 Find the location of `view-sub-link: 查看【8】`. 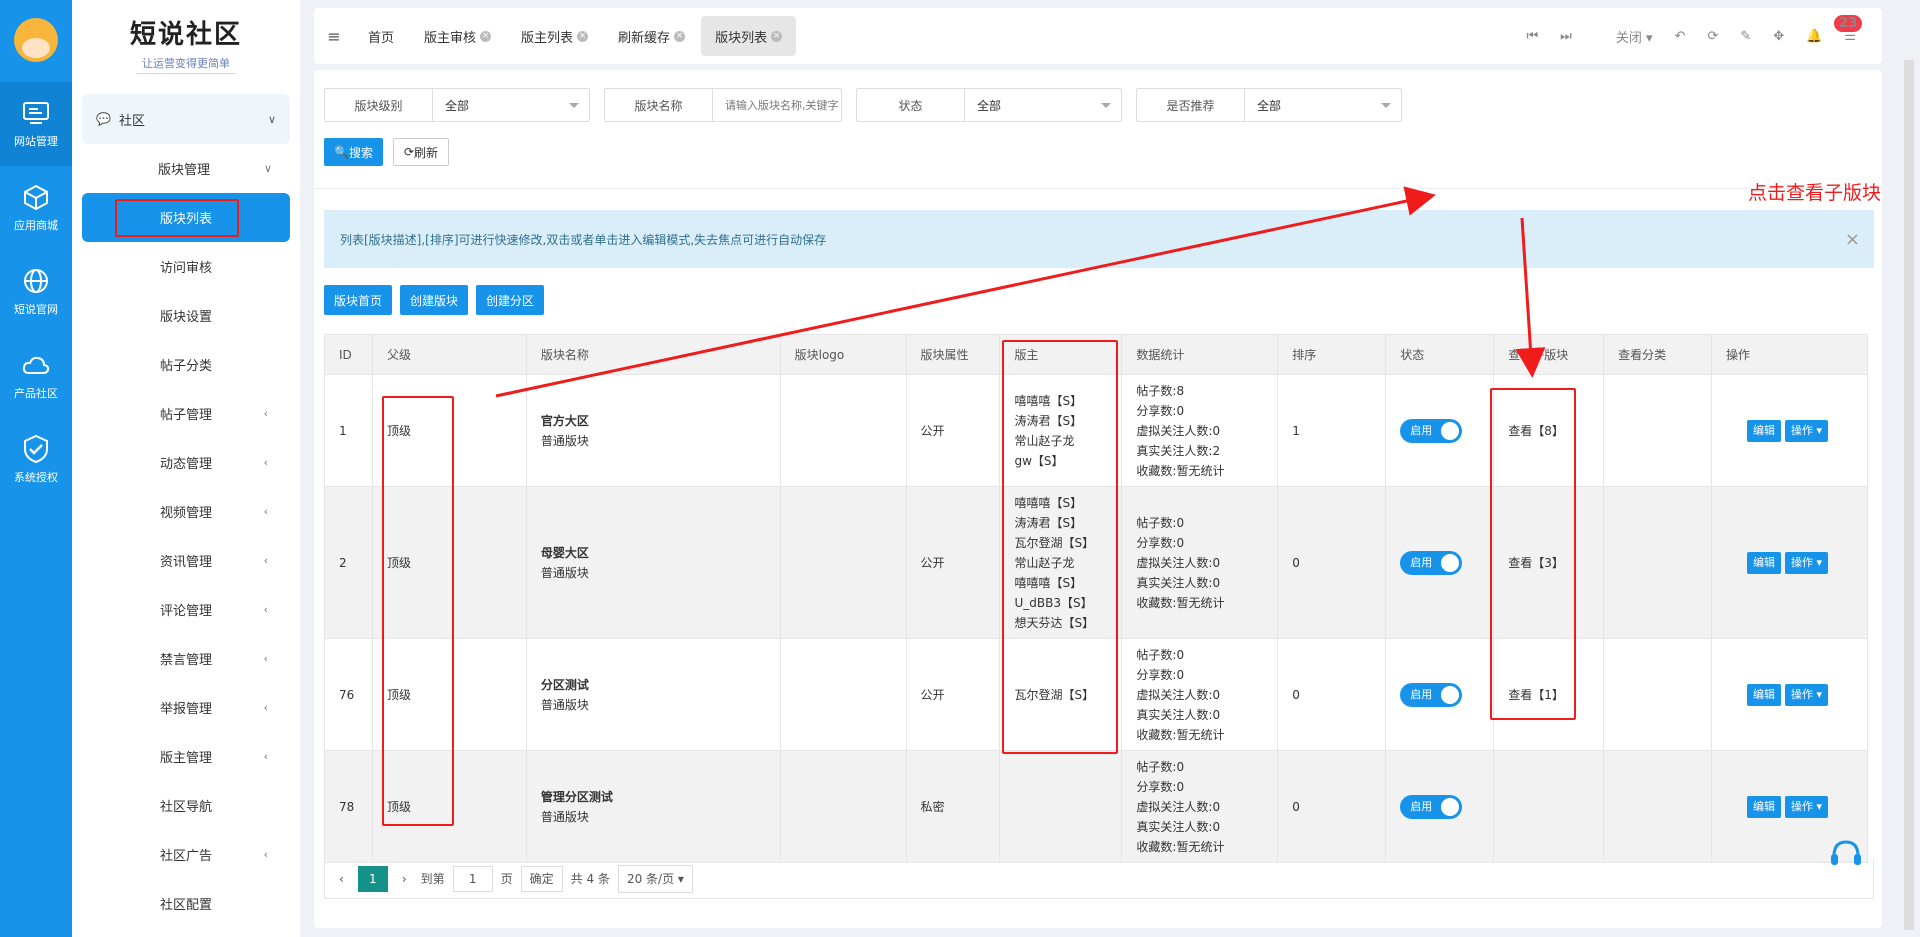

view-sub-link: 查看【8】 is located at coordinates (1536, 431).